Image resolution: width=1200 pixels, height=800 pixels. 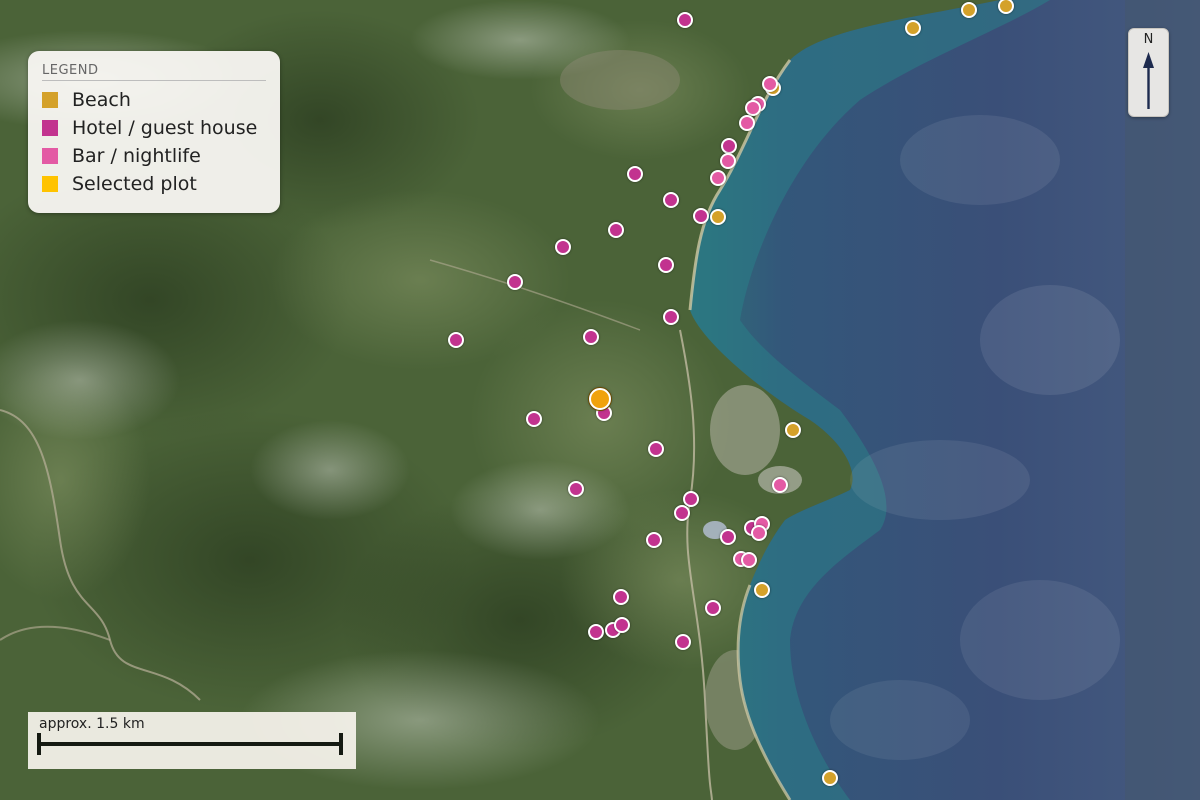 What do you see at coordinates (341, 744) in the screenshot?
I see `scale-tick-end` at bounding box center [341, 744].